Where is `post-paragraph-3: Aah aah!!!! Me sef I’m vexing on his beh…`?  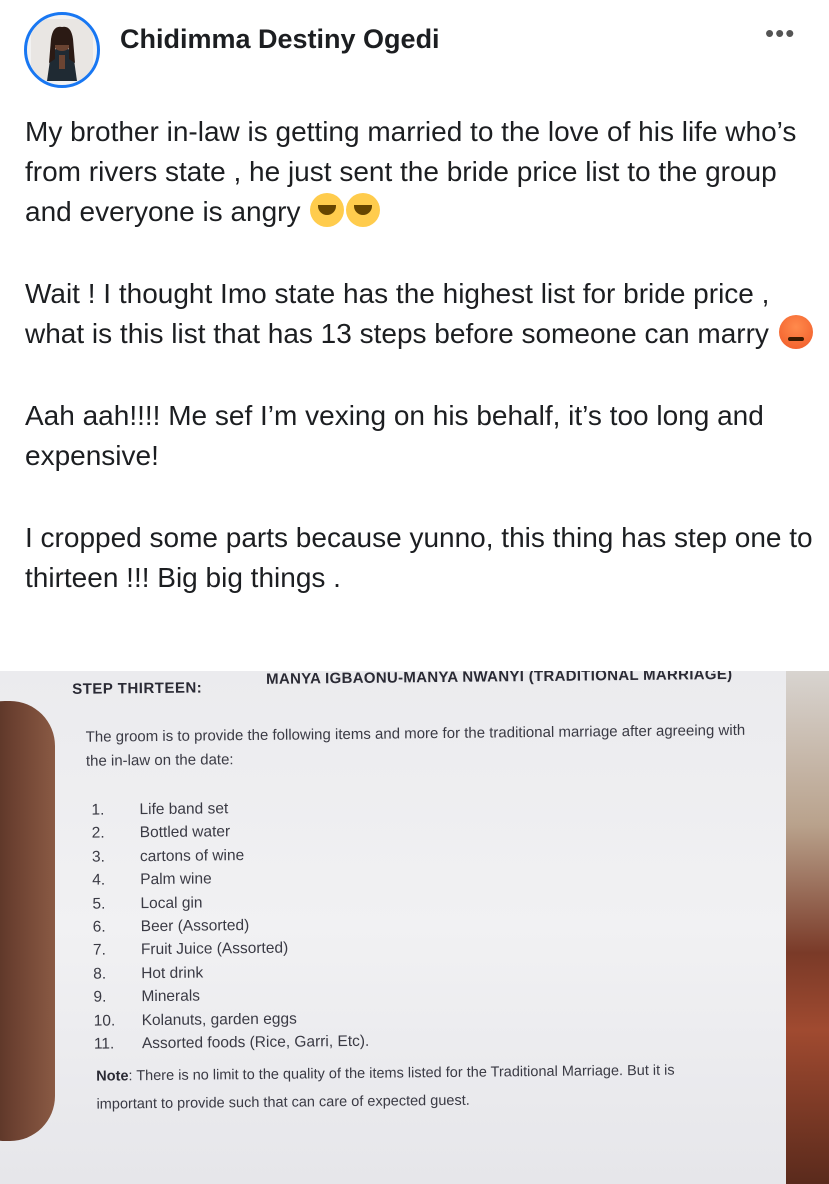
post-paragraph-3: Aah aah!!!! Me sef I’m vexing on his beh… is located at coordinates (394, 435).